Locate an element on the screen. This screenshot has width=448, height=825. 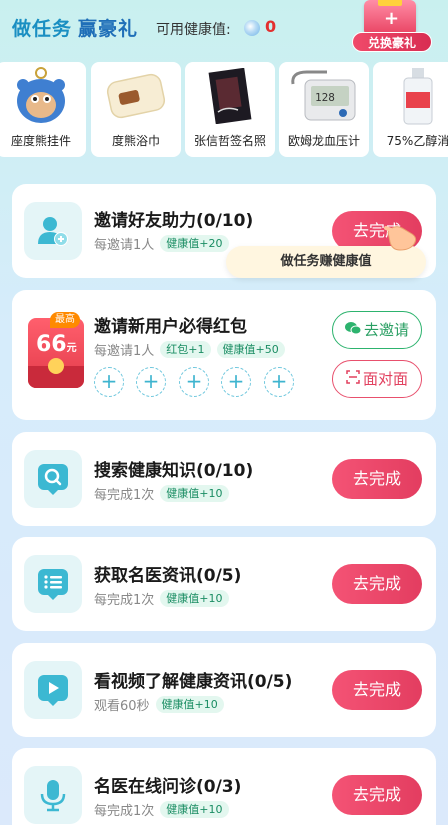
redpack-tag: 红包+1 is located at coordinates (185, 349).